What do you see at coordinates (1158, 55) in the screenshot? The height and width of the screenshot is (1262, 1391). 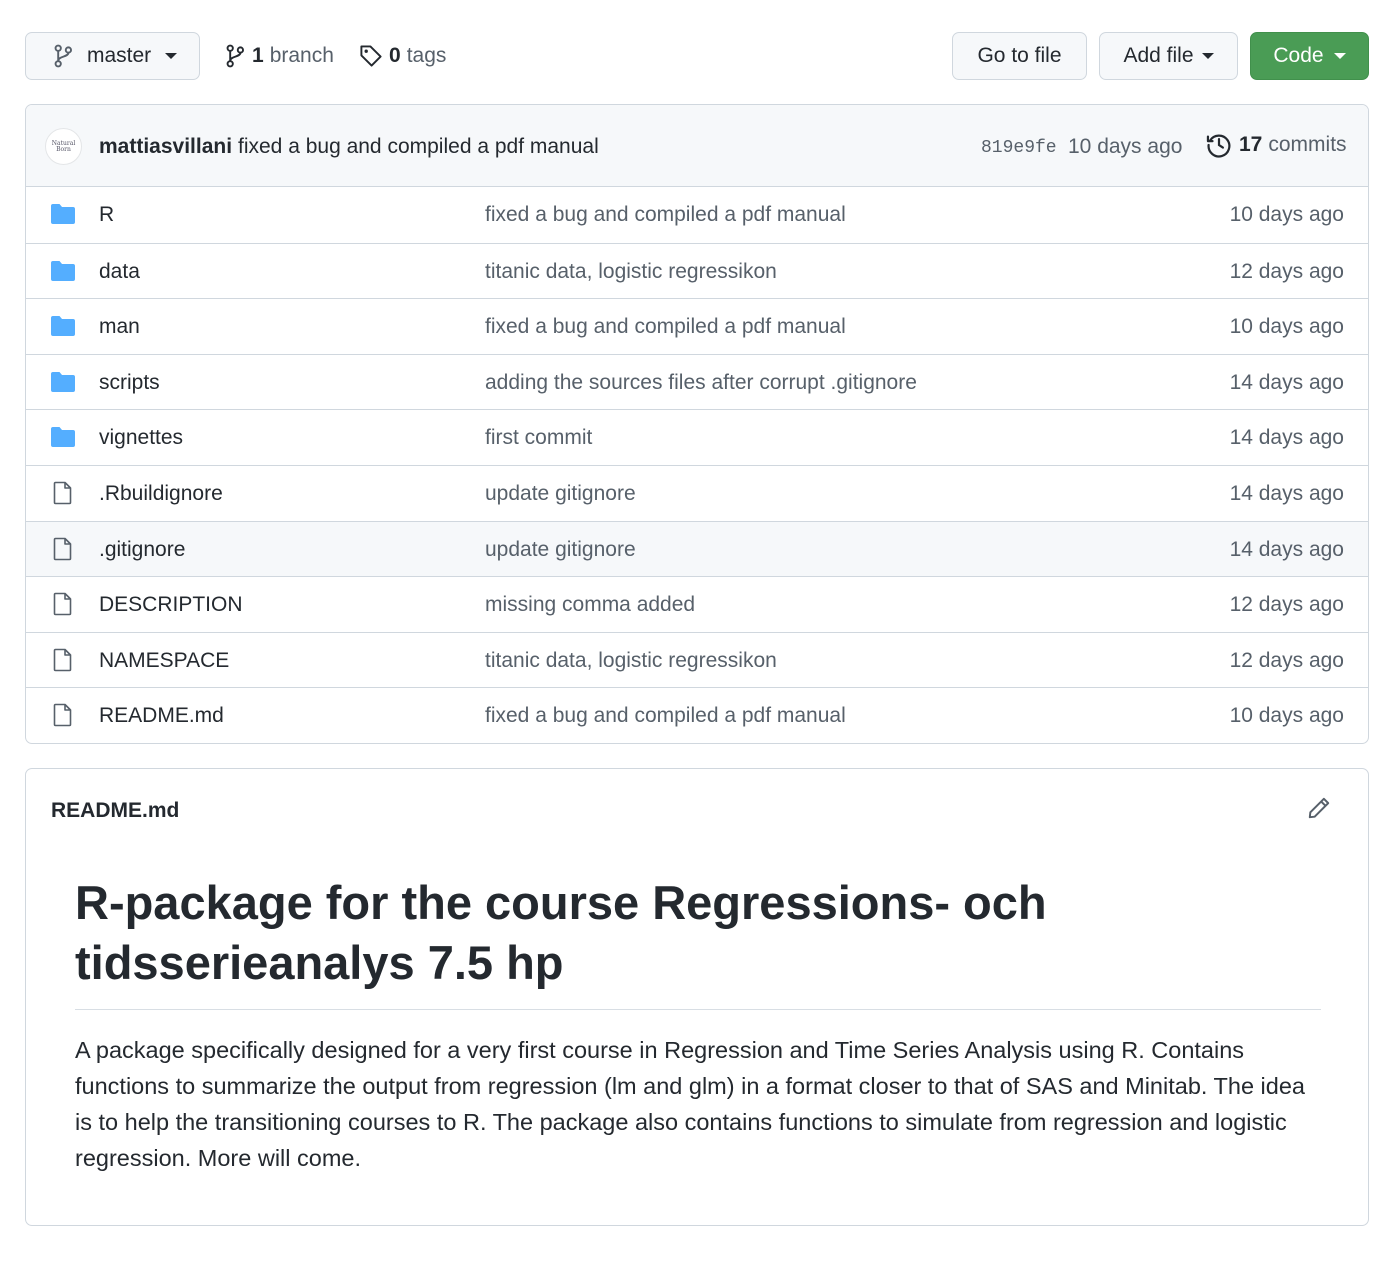 I see `add-file-label: Add file` at bounding box center [1158, 55].